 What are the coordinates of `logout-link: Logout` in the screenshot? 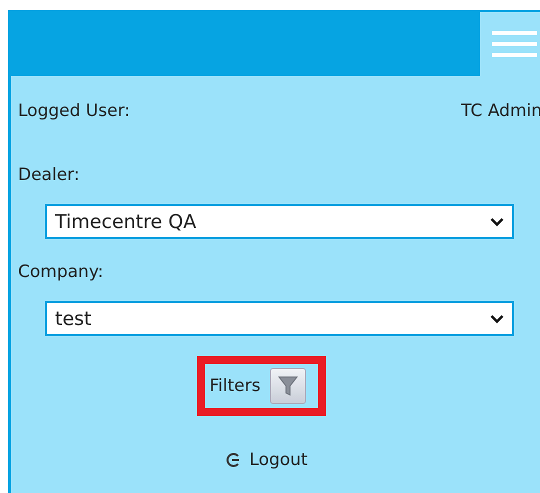 It's located at (266, 460).